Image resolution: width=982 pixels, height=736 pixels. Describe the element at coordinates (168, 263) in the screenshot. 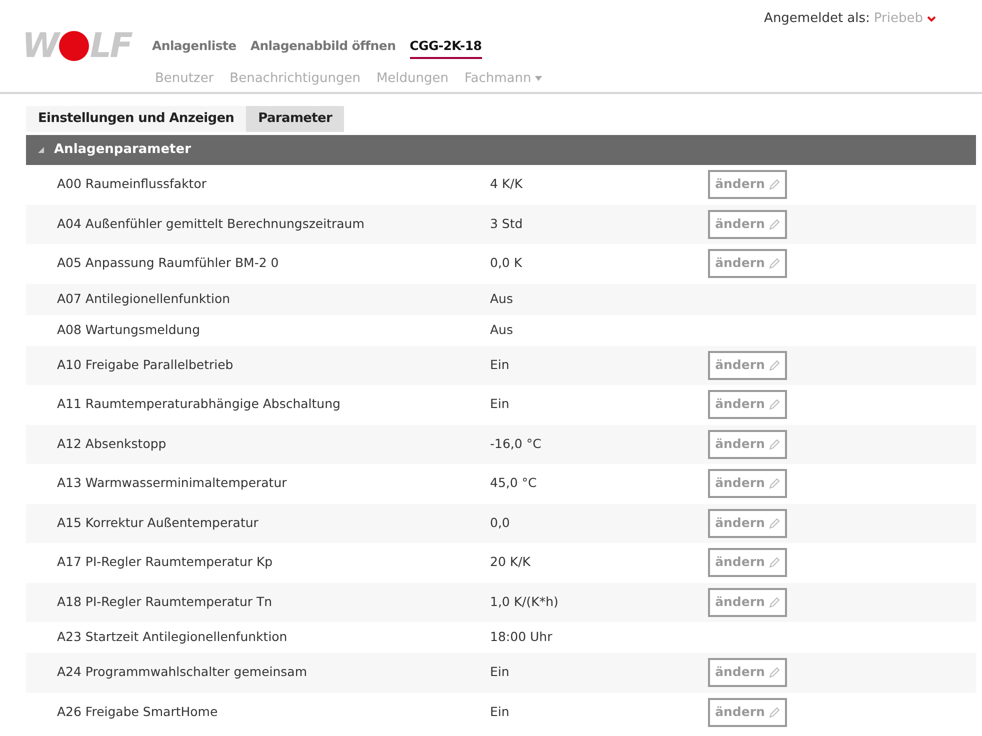

I see `parameter-name: A05 Anpassung Raumfühler BM-2 0` at that location.